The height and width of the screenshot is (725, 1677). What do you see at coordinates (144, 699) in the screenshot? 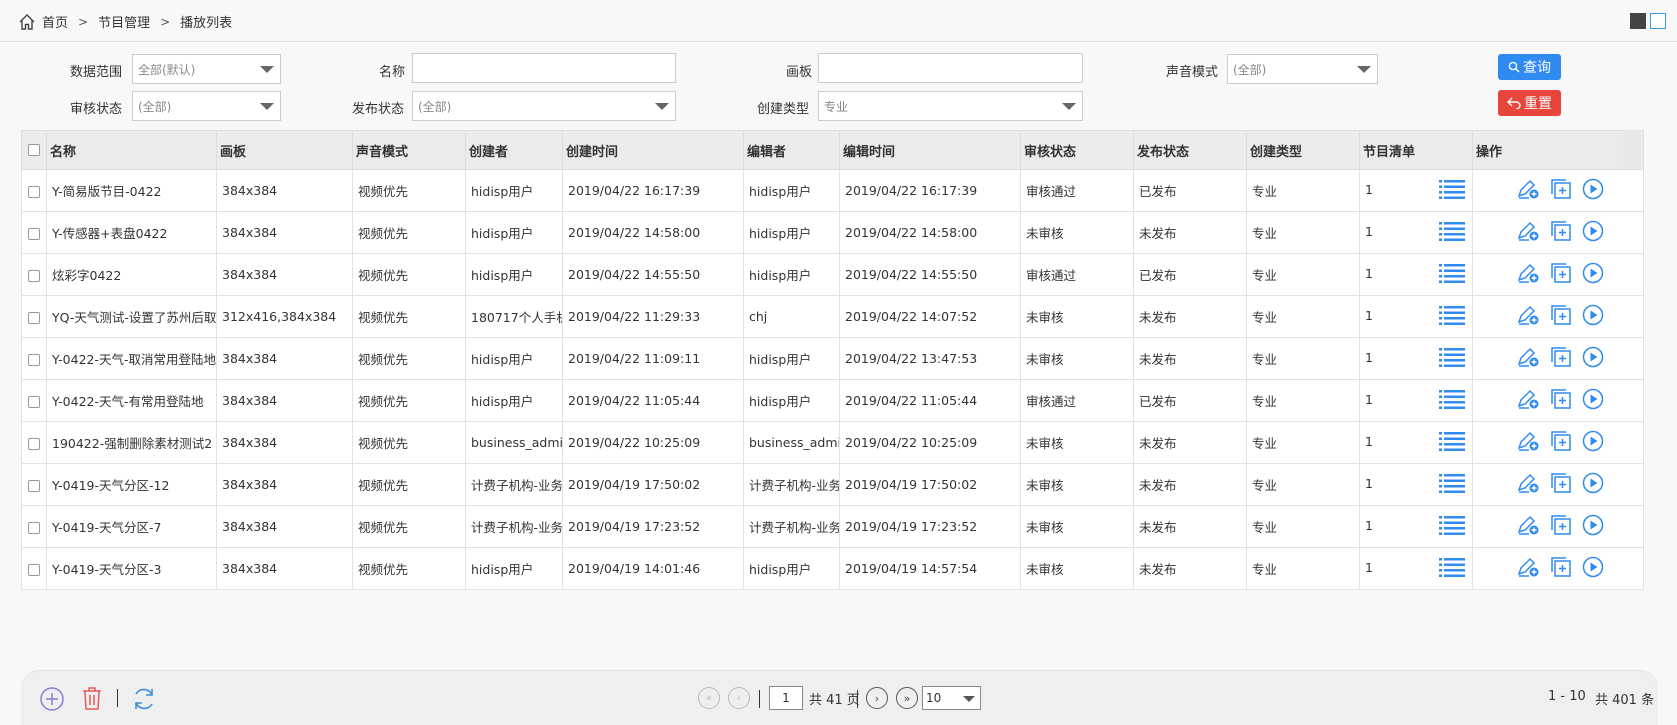
I see `refresh-icon` at bounding box center [144, 699].